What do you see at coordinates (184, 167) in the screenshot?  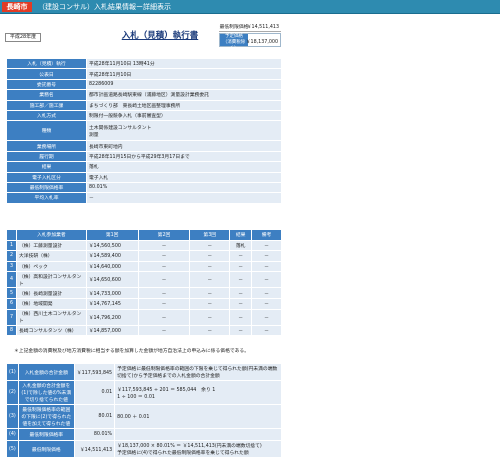 I see `info-value: 落札` at bounding box center [184, 167].